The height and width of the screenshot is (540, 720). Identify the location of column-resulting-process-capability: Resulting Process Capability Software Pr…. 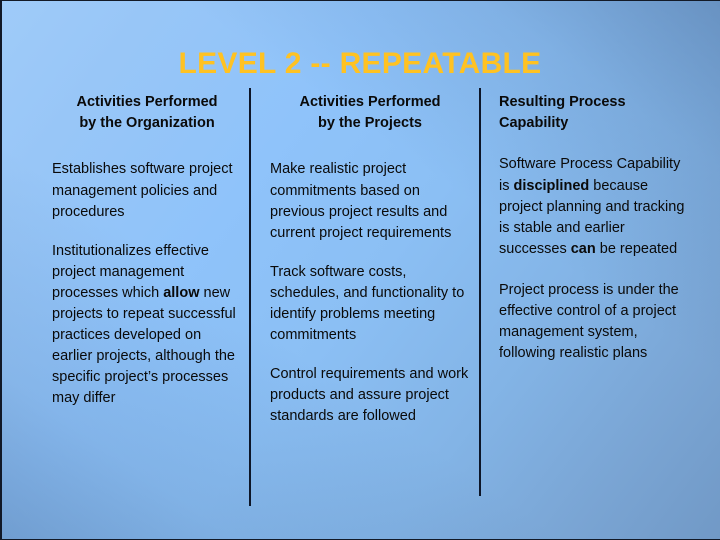
(594, 238).